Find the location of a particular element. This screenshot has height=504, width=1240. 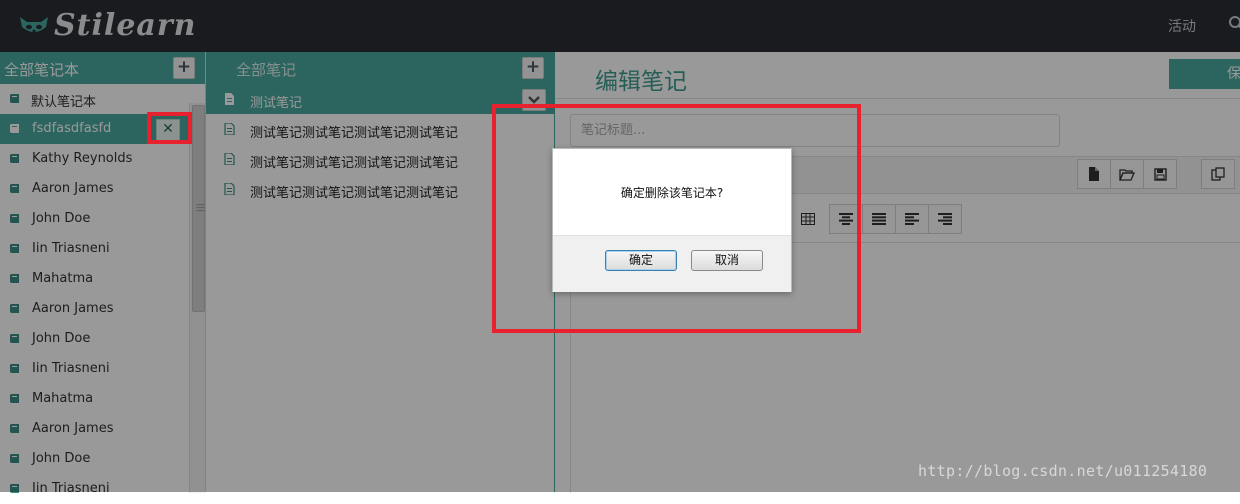

watermark-text: http://blog.csdn.net/u011254180 is located at coordinates (1063, 471).